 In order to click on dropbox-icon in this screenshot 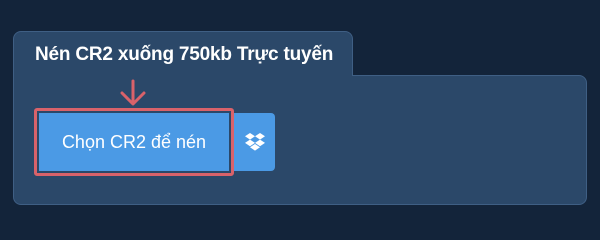, I will do `click(254, 142)`.